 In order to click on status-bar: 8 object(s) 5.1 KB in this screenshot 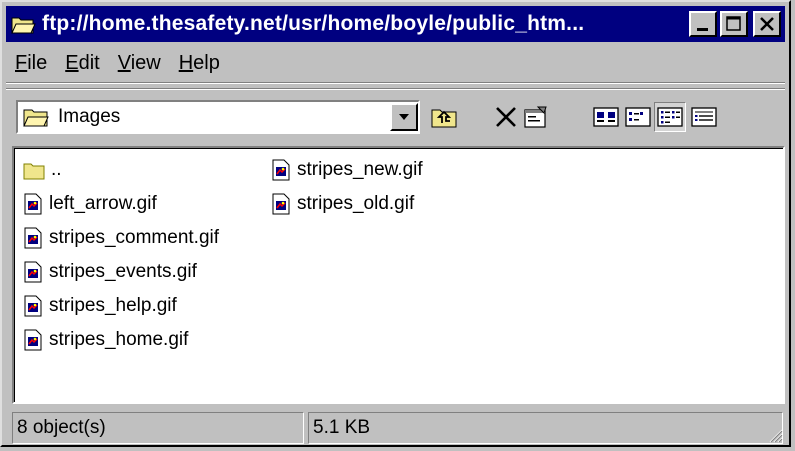, I will do `click(395, 427)`.